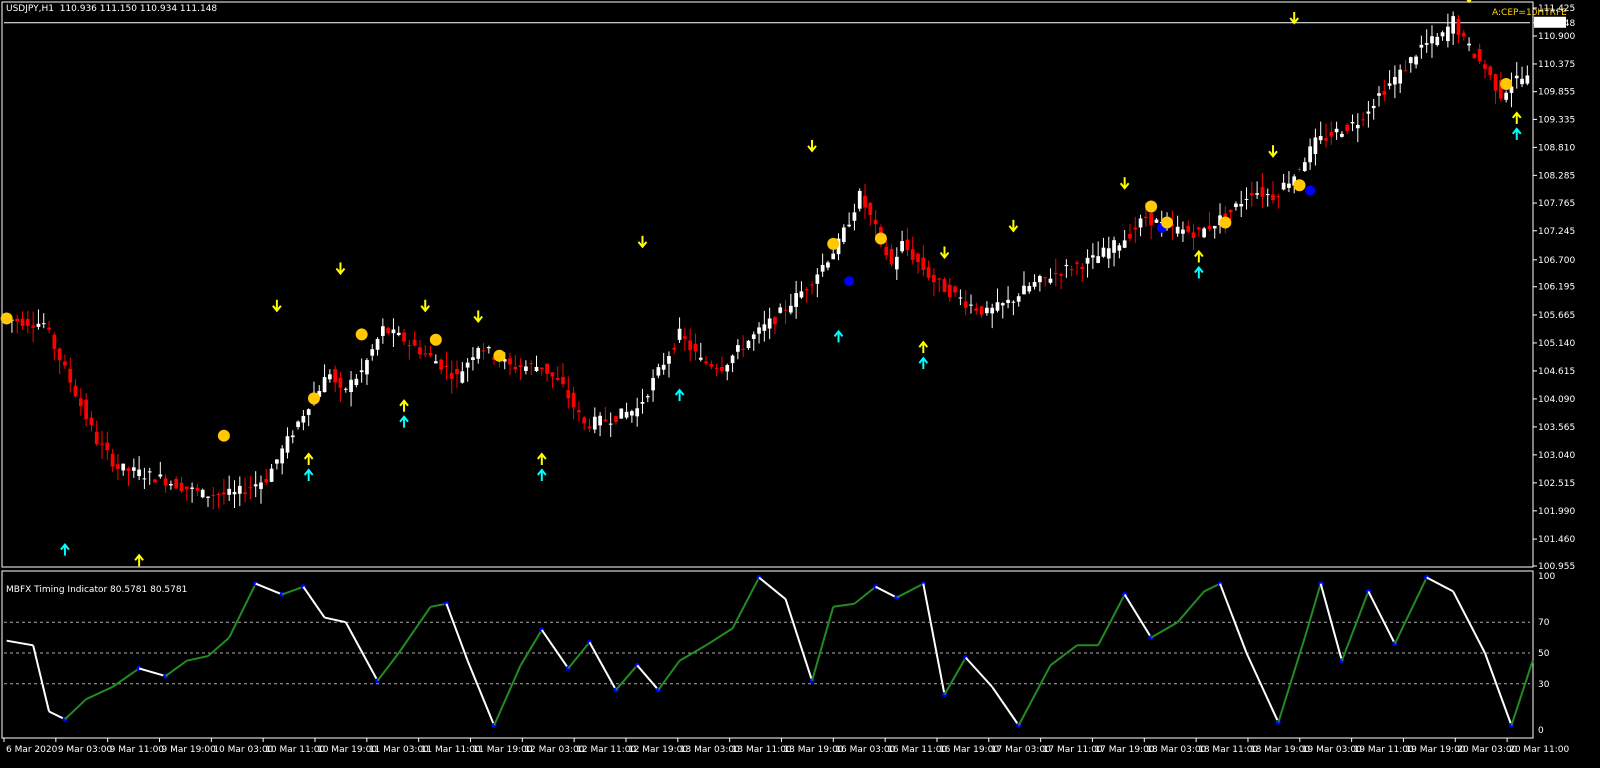  What do you see at coordinates (1556, 400) in the screenshot?
I see `price-tick-label: 104.090` at bounding box center [1556, 400].